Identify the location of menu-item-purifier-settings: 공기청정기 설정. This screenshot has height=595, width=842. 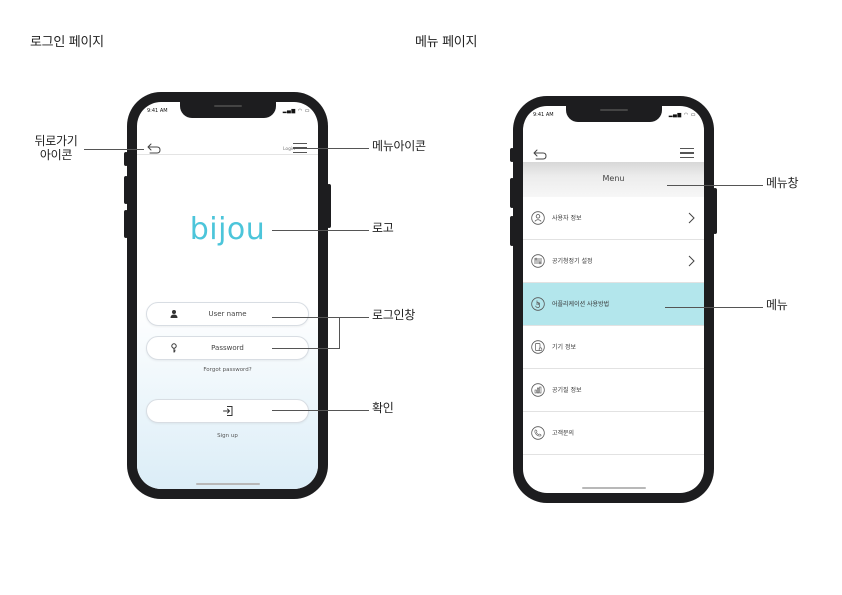
(613, 261).